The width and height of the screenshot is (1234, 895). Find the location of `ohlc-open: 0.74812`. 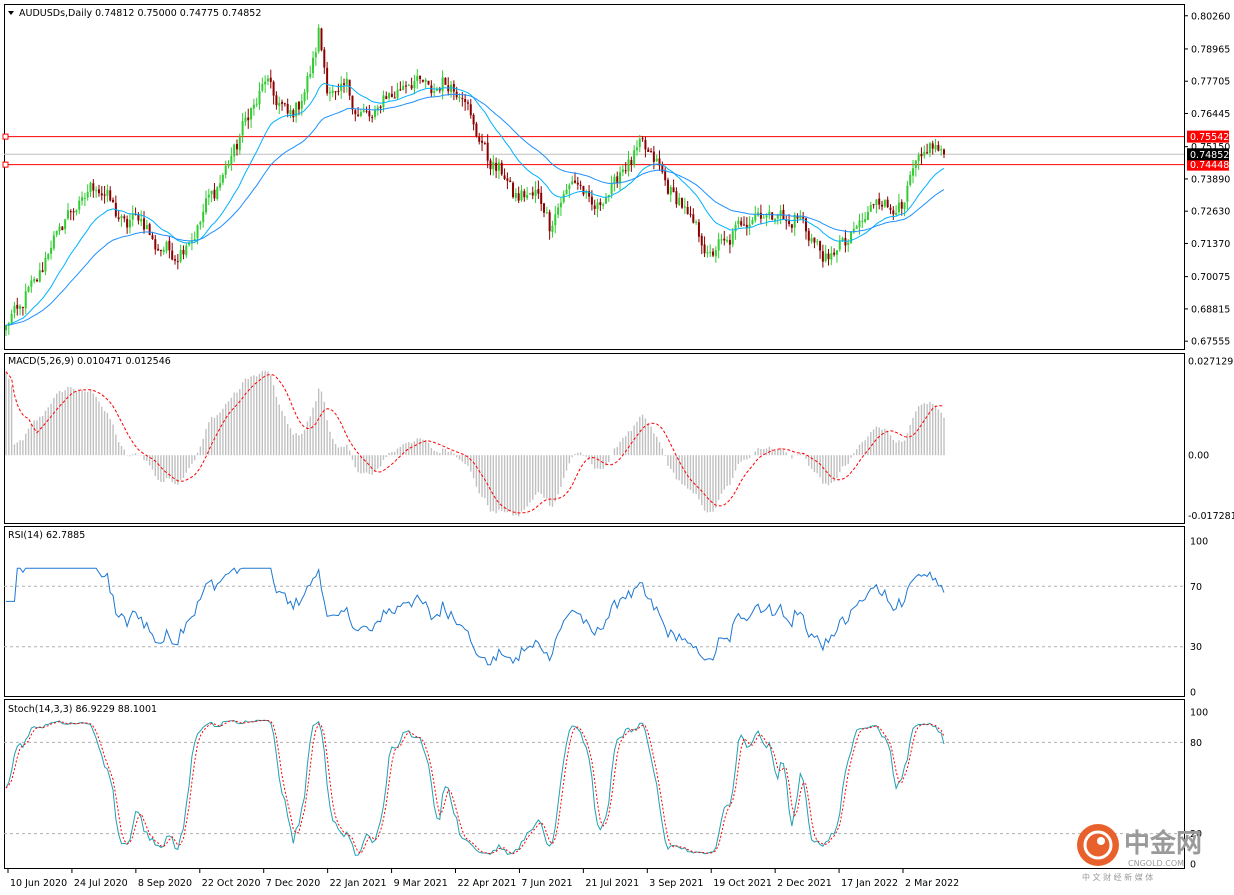

ohlc-open: 0.74812 is located at coordinates (114, 13).